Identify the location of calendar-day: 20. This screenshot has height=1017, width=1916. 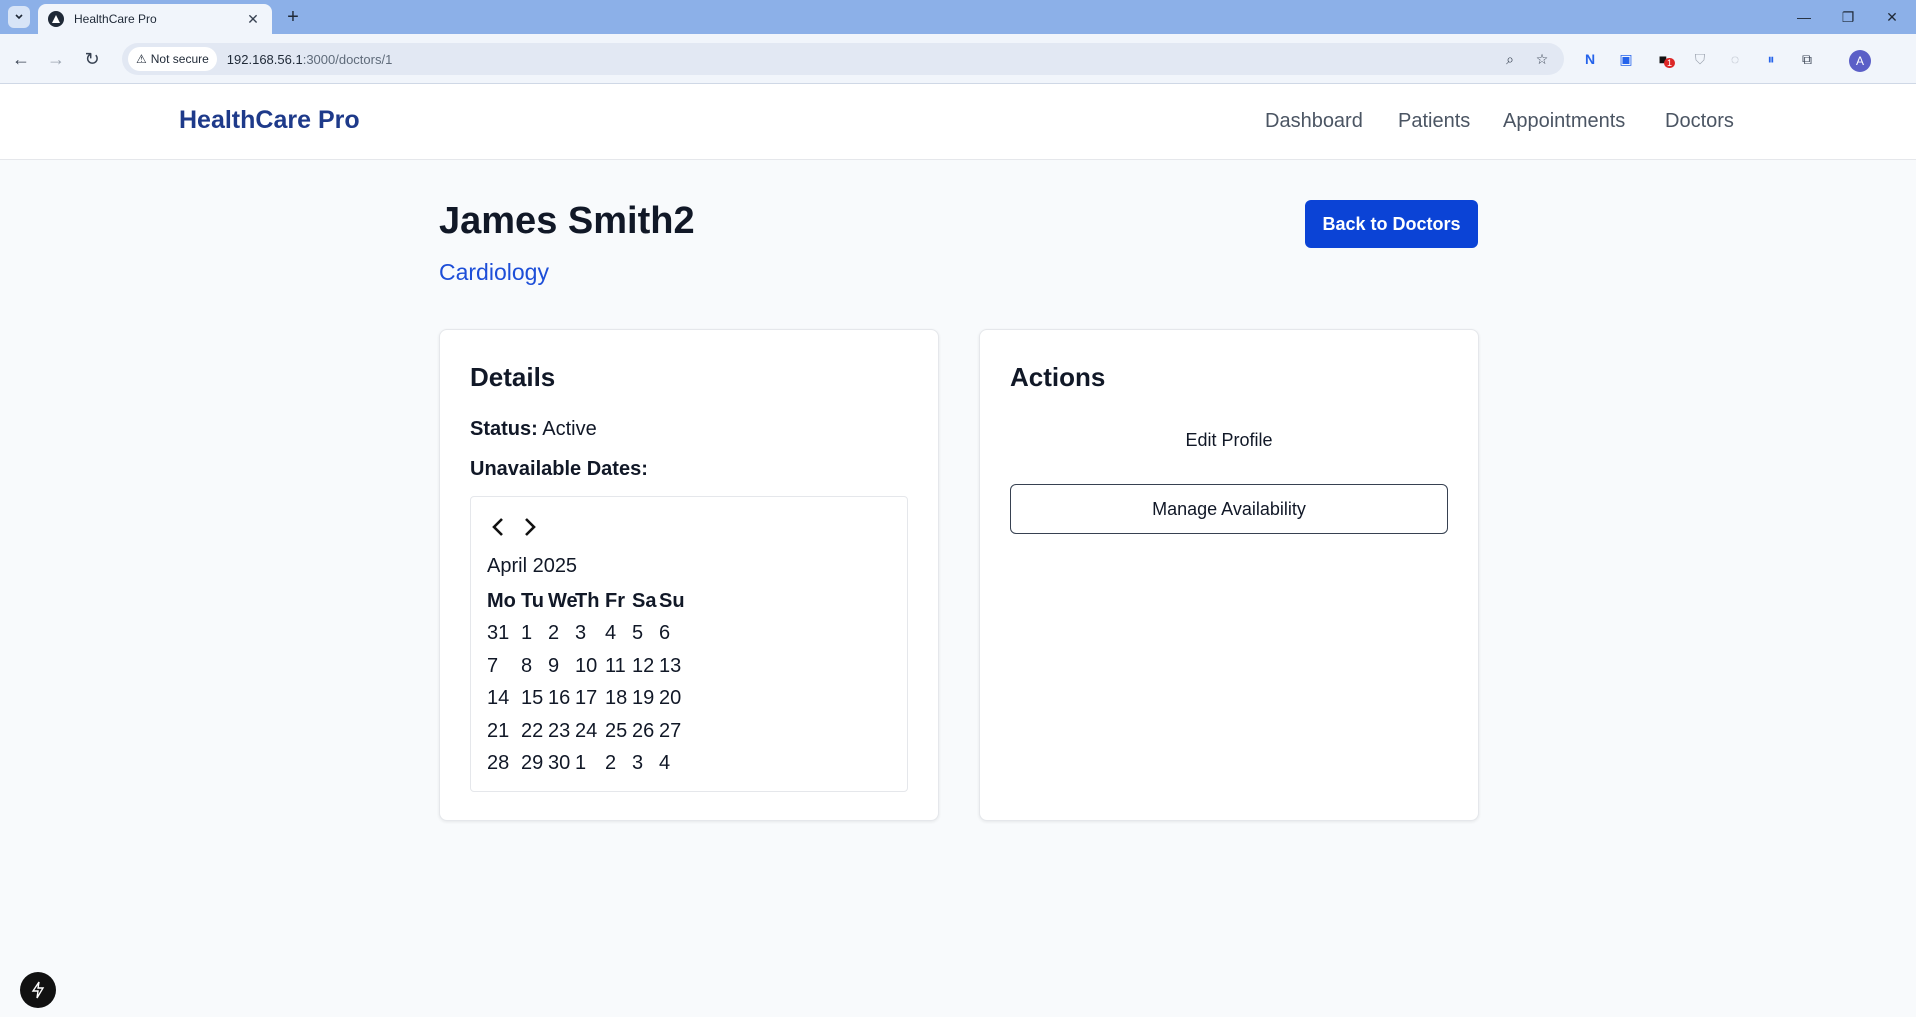
(672, 698).